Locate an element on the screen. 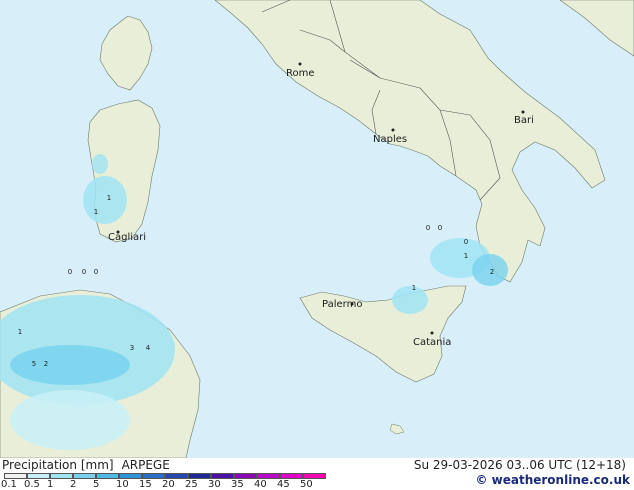 The image size is (634, 490). scale-tick-label: 20 is located at coordinates (168, 484).